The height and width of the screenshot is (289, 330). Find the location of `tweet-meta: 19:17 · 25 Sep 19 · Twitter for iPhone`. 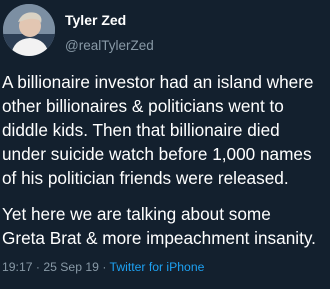

tweet-meta: 19:17 · 25 Sep 19 · Twitter for iPhone is located at coordinates (103, 267).